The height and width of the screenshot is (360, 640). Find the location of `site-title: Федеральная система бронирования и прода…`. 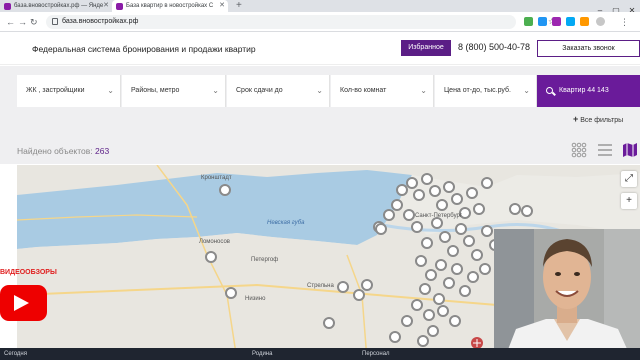

site-title: Федеральная система бронирования и прода… is located at coordinates (144, 49).